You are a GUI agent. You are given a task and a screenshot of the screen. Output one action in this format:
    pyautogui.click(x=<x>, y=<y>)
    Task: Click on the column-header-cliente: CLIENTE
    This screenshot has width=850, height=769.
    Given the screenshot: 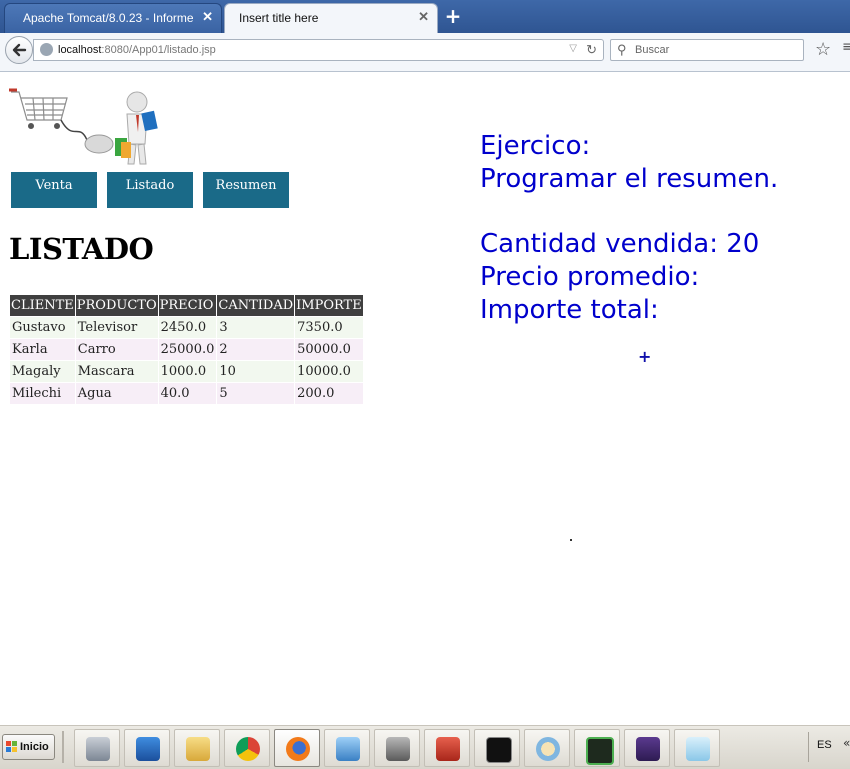 What is the action you would take?
    pyautogui.click(x=42, y=305)
    